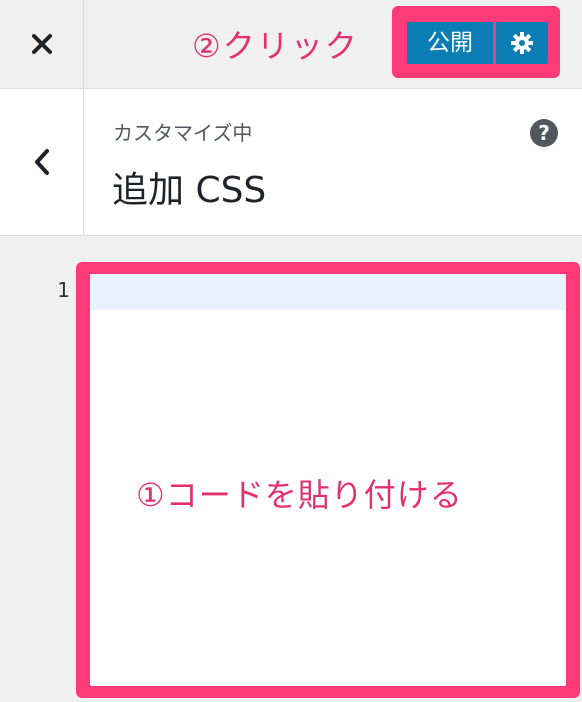  What do you see at coordinates (544, 133) in the screenshot?
I see `help-icon: ?` at bounding box center [544, 133].